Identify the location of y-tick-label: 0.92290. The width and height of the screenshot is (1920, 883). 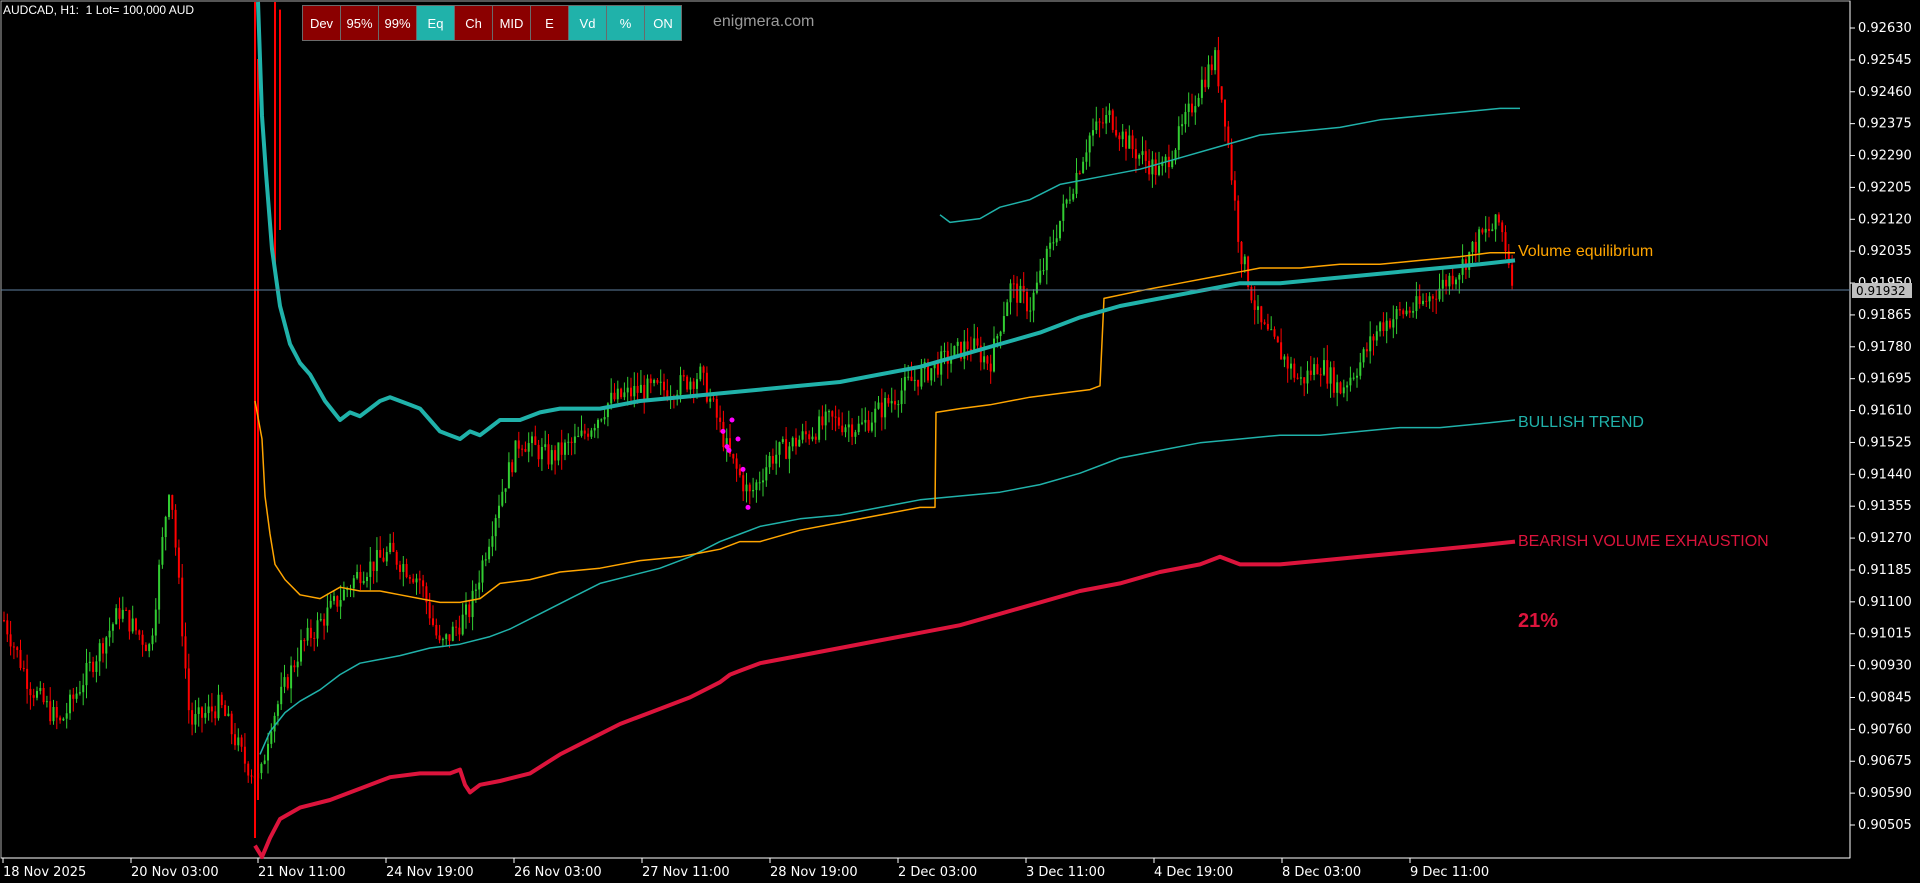
(1885, 156).